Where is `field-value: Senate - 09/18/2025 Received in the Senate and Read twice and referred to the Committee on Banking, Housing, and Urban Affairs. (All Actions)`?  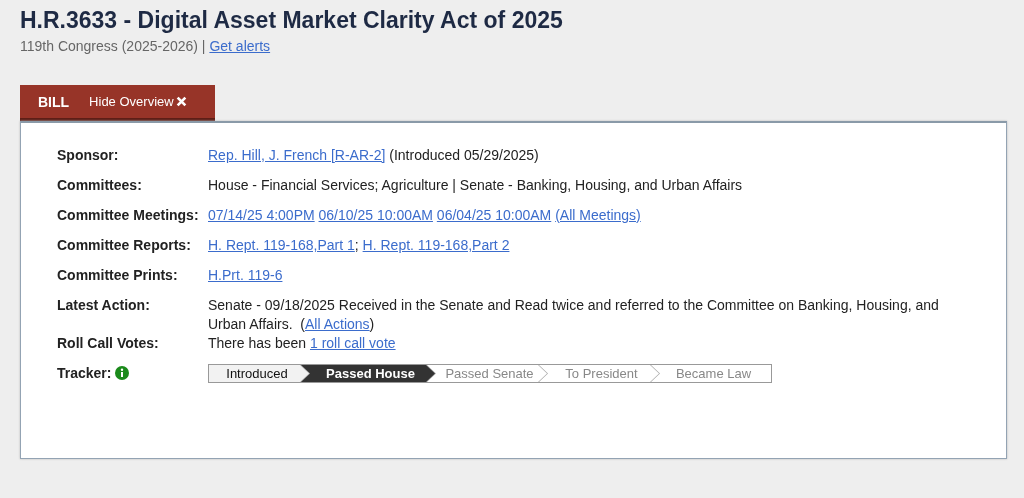
field-value: Senate - 09/18/2025 Received in the Senate and Read twice and referred to the Committee on Banking, Housing, and Urban Affairs. (All Actions) is located at coordinates (574, 315).